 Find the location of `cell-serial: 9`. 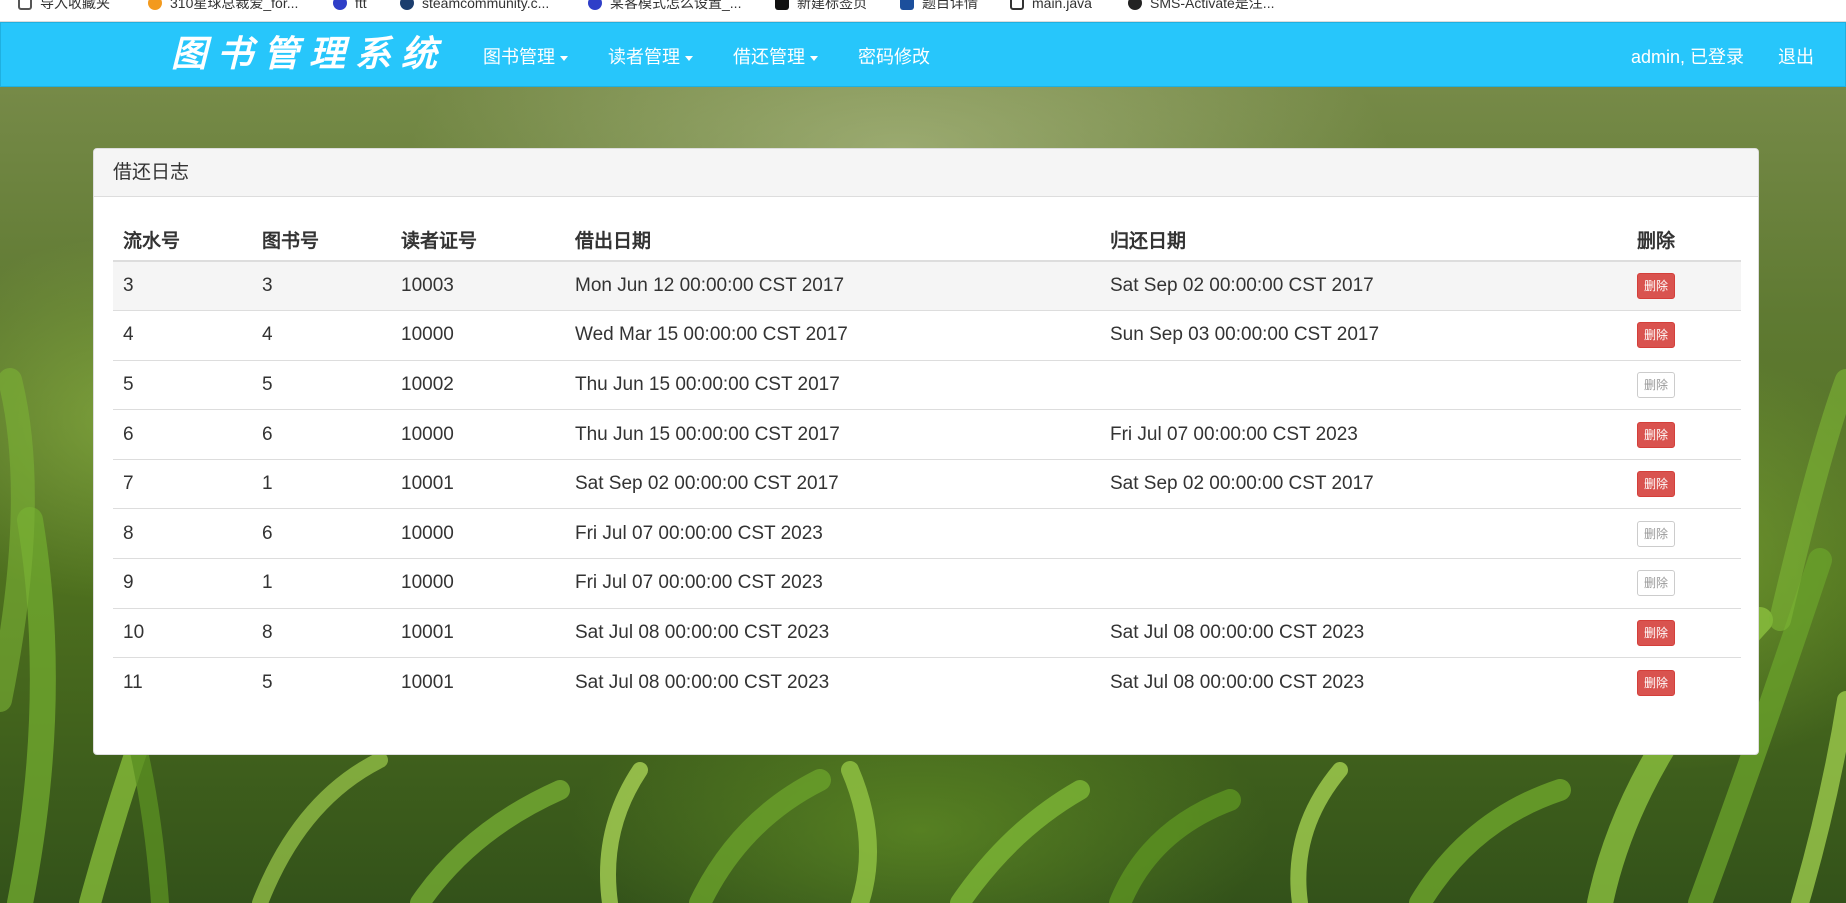

cell-serial: 9 is located at coordinates (182, 583).